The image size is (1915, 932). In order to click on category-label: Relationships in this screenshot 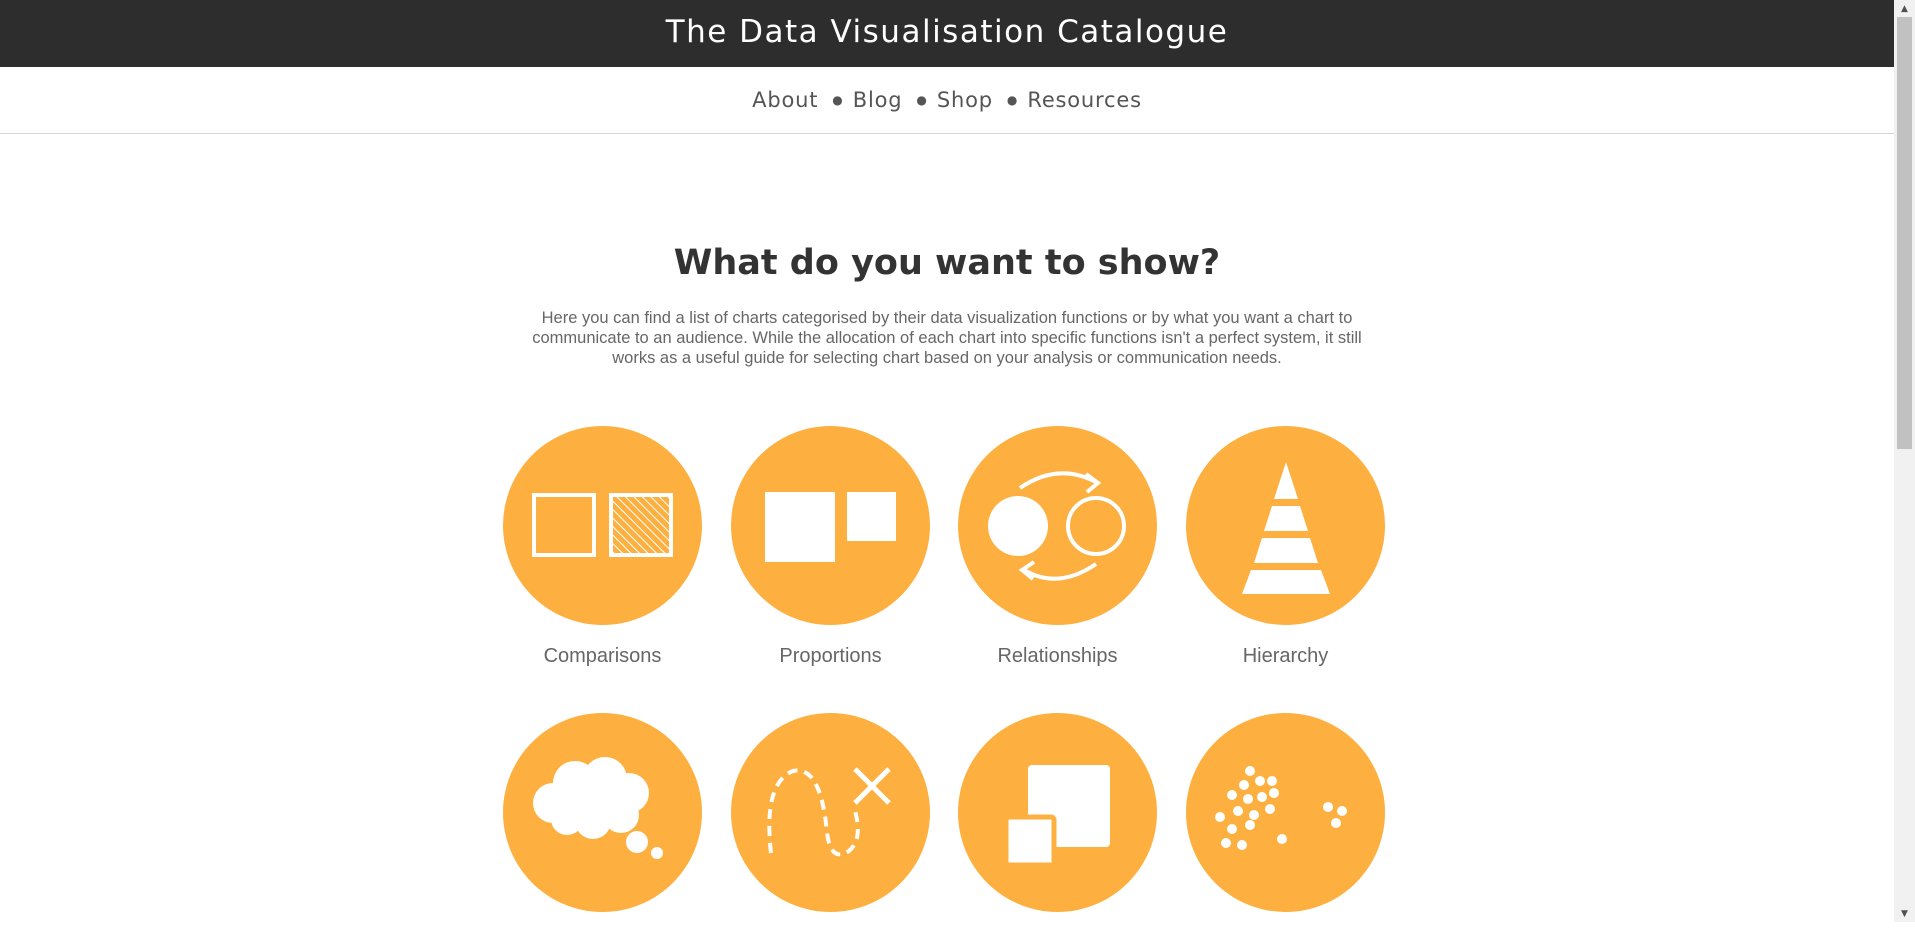, I will do `click(1057, 656)`.